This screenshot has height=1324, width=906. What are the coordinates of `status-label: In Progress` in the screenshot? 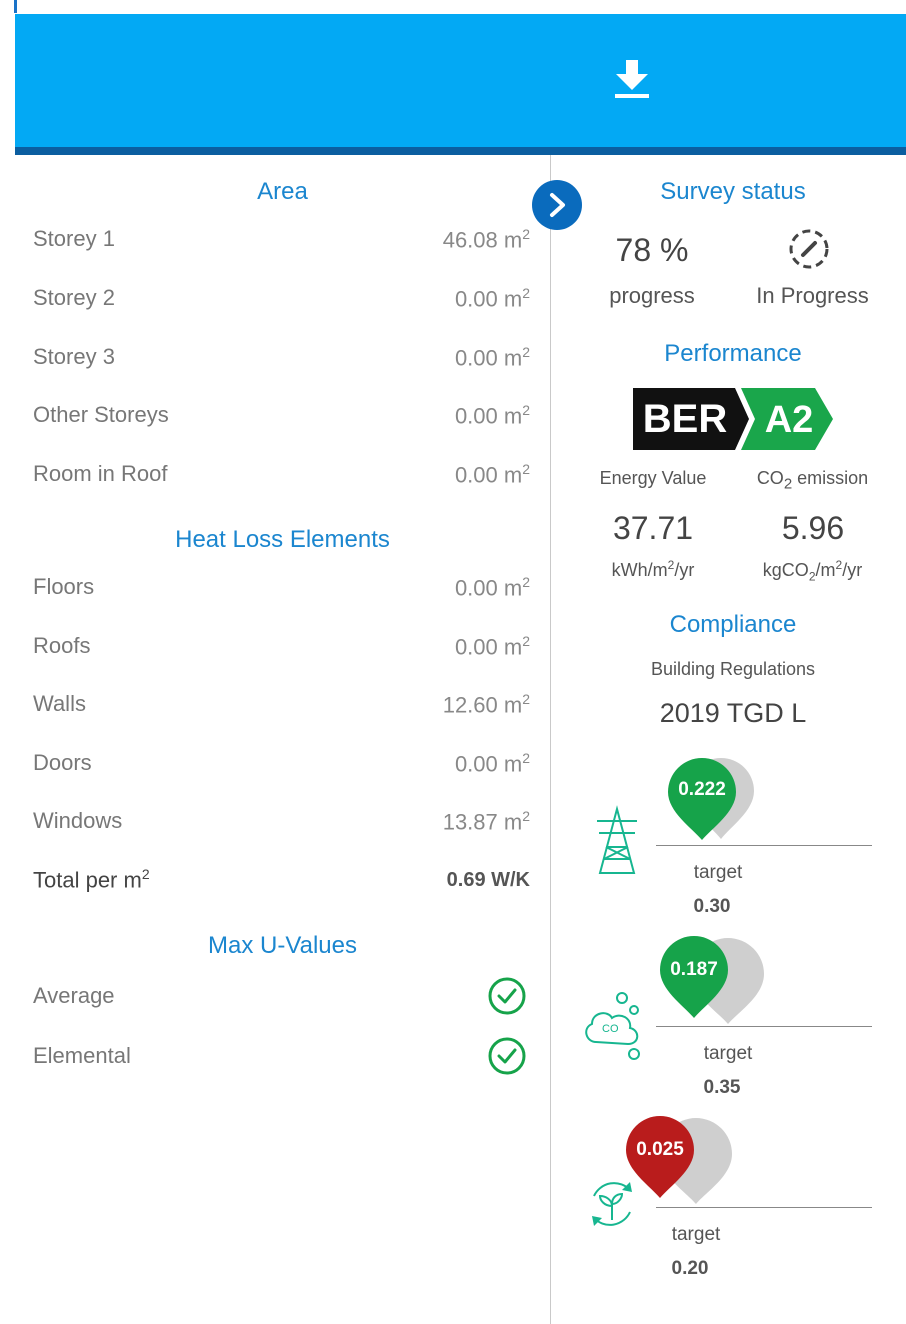 It's located at (812, 295).